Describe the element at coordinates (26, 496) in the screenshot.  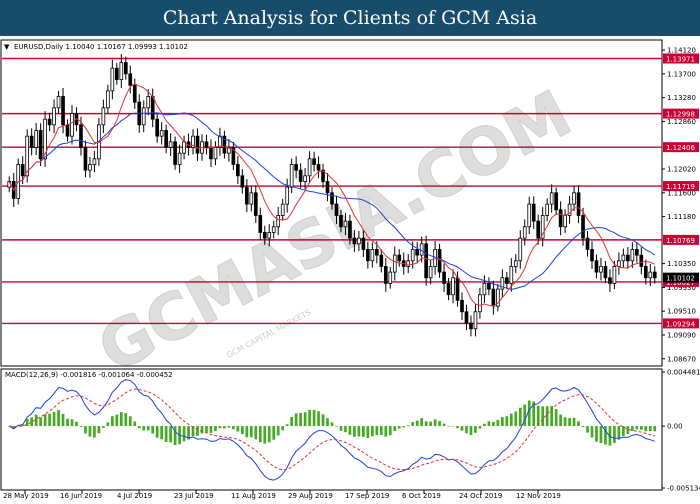
I see `x-tick-label: 28 May 2019` at that location.